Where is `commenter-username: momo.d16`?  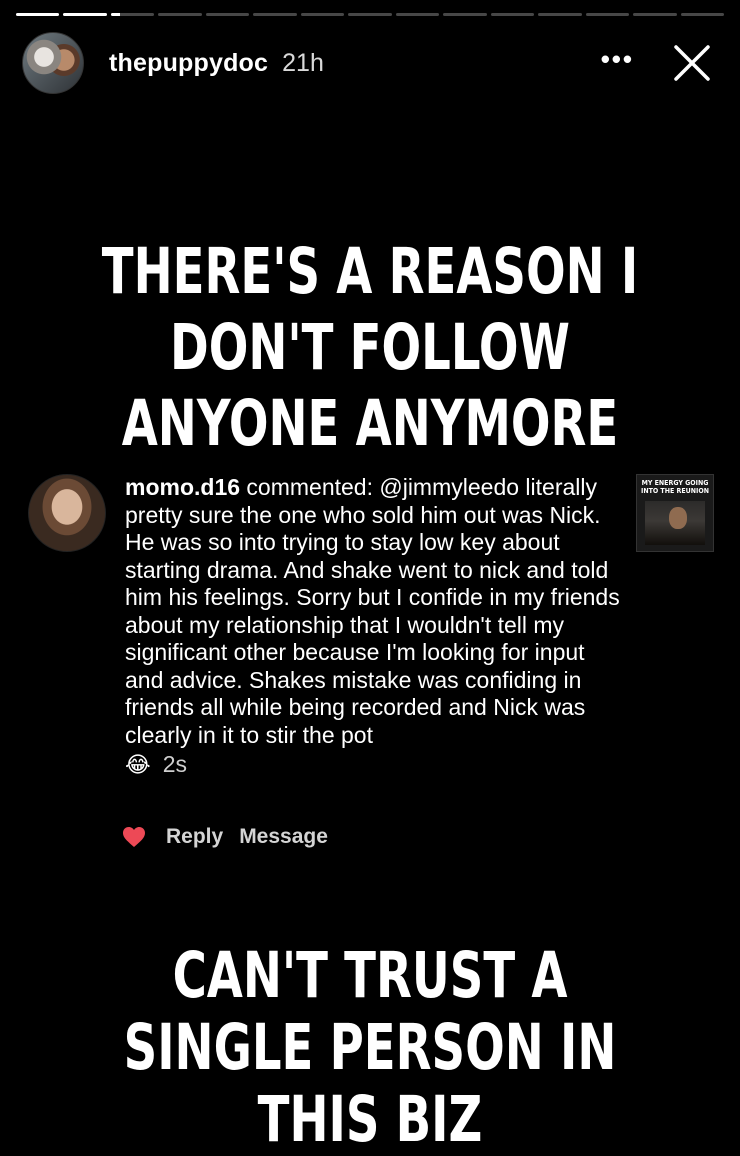 commenter-username: momo.d16 is located at coordinates (182, 487).